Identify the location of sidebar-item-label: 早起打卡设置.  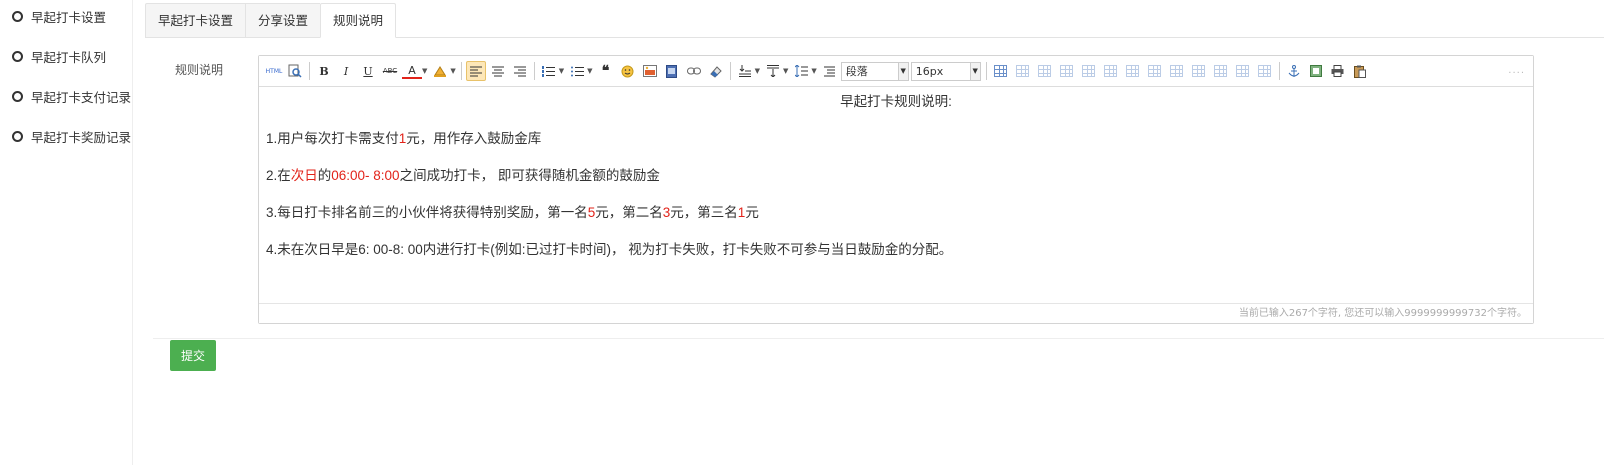
(69, 17).